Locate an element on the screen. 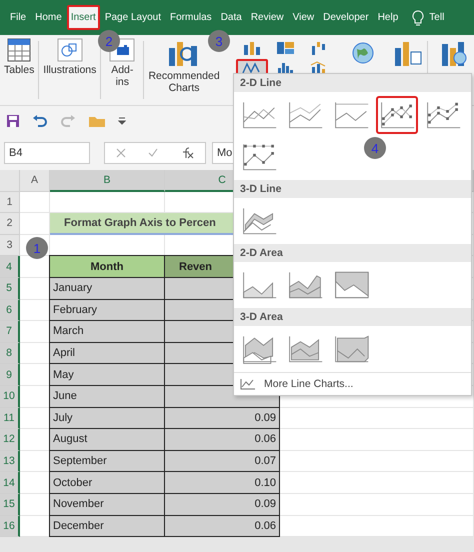  function-icon is located at coordinates (187, 153).